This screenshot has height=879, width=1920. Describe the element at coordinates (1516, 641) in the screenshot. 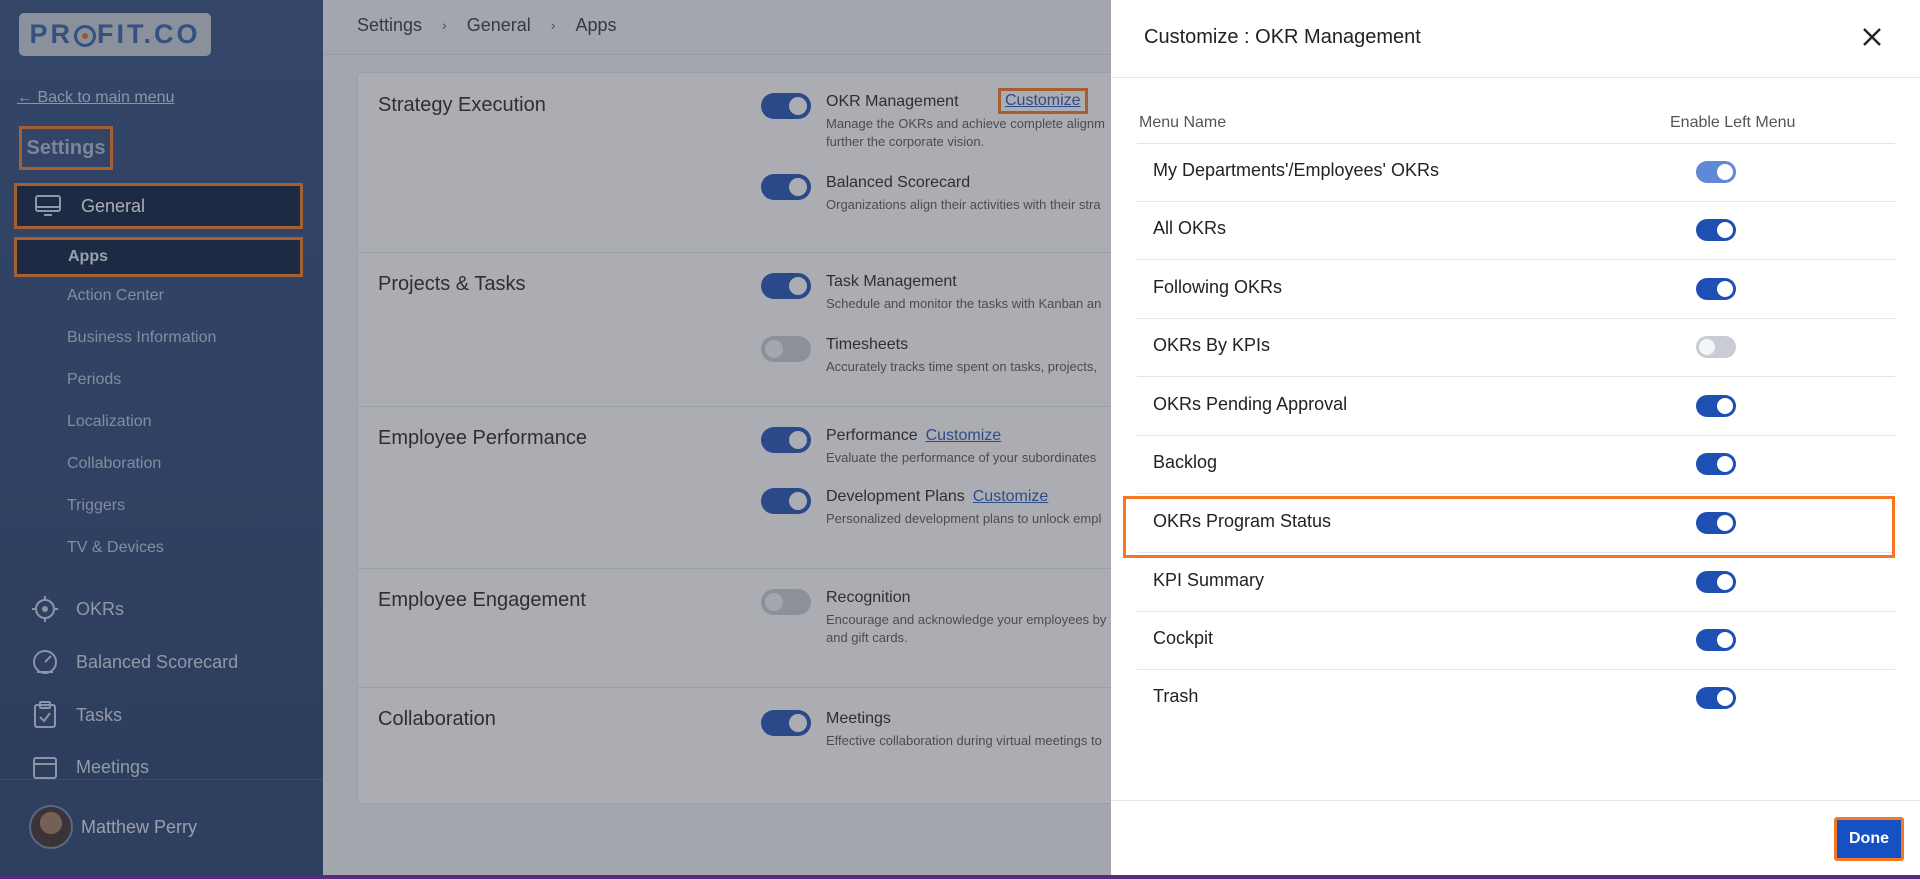

I see `table-row: Cockpit` at that location.